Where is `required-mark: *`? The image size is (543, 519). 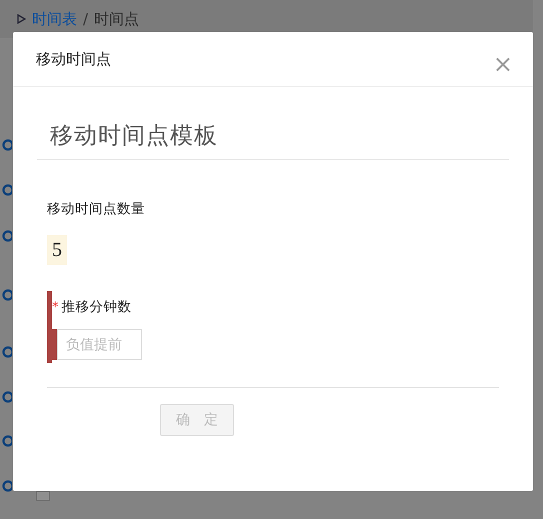 required-mark: * is located at coordinates (55, 307).